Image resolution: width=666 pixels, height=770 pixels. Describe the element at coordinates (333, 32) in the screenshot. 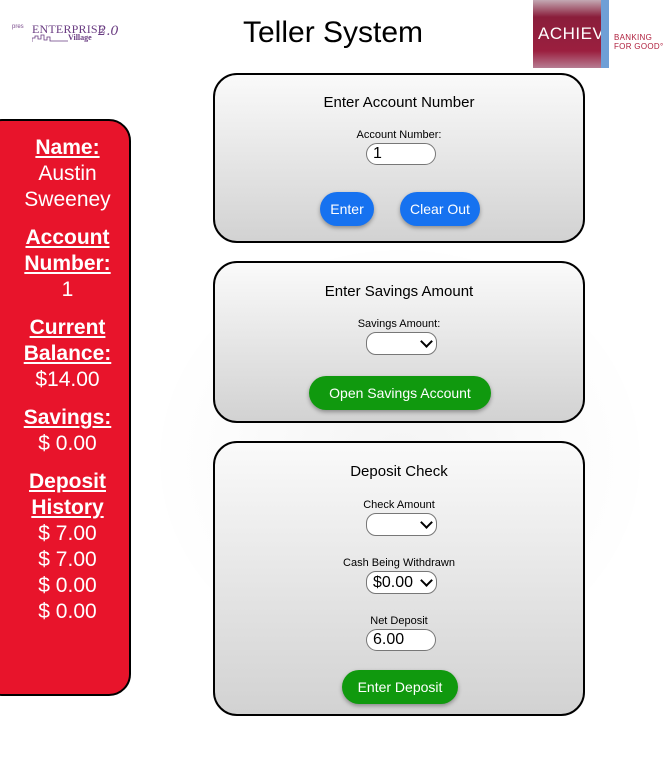

I see `page-title: Teller System` at that location.